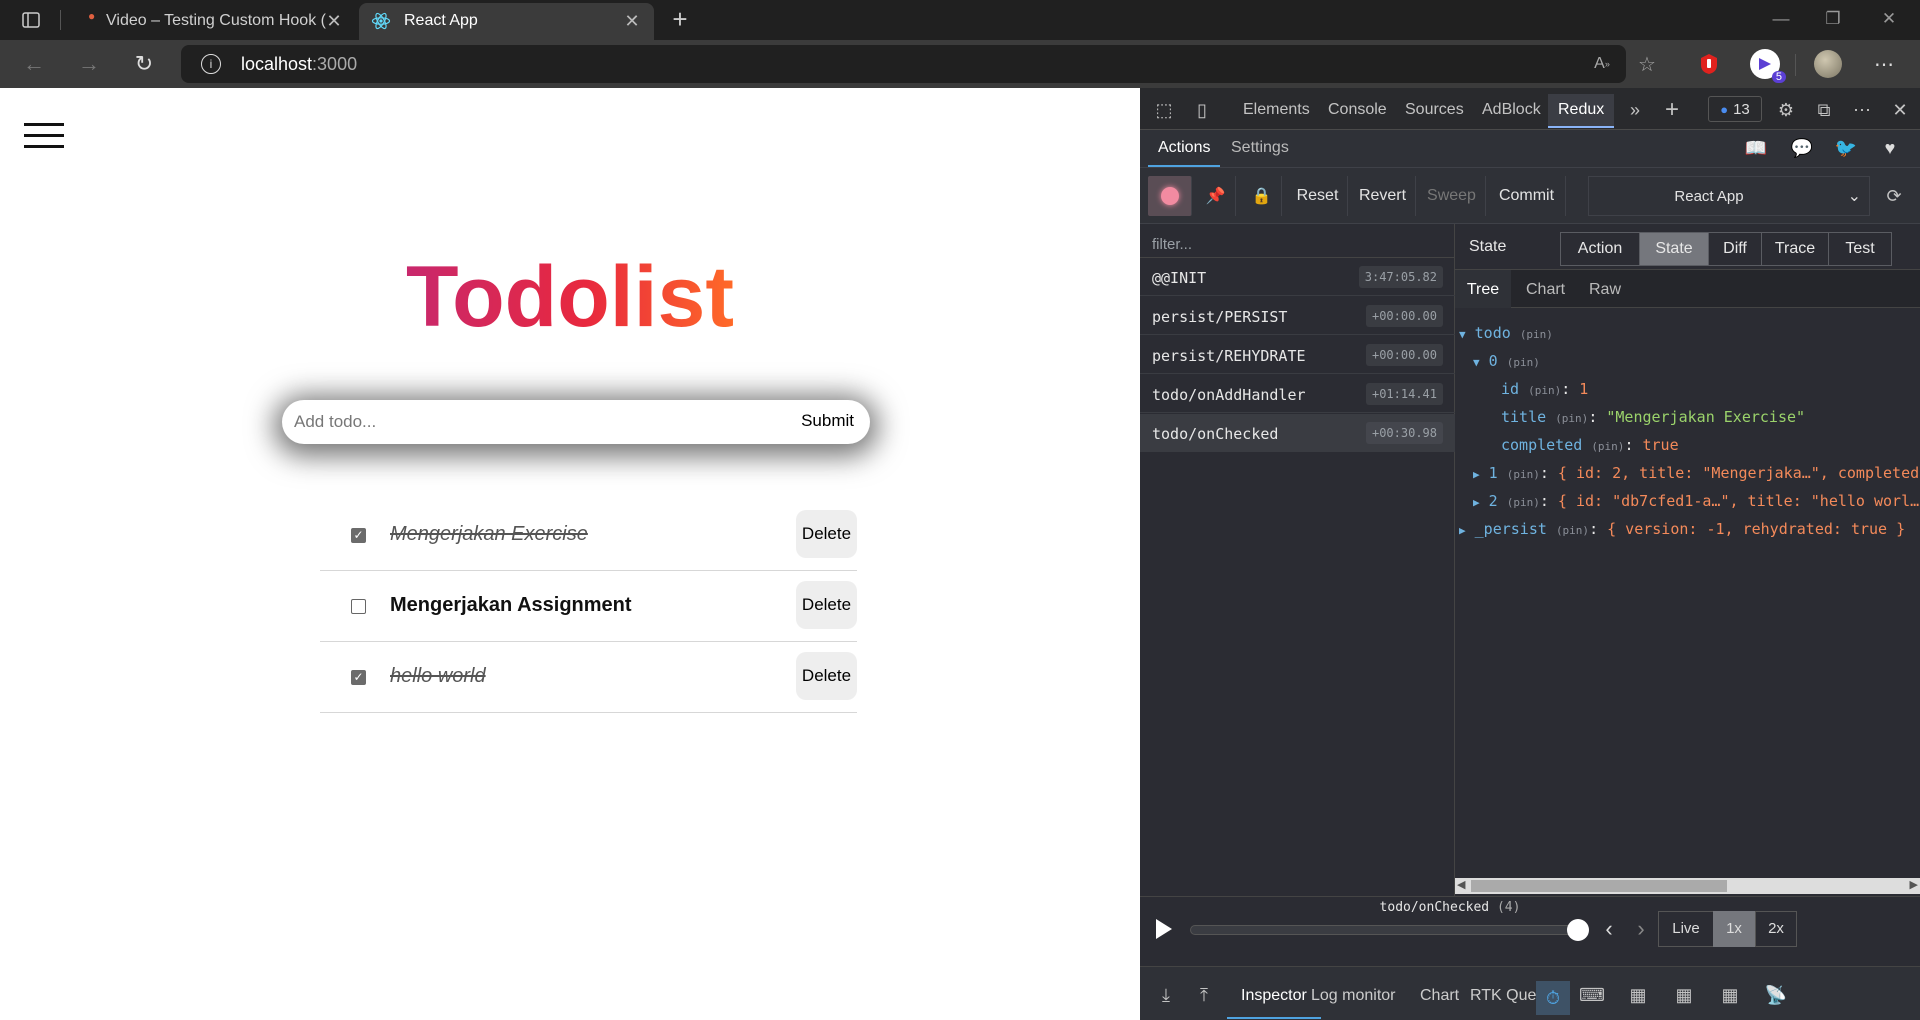 This screenshot has height=1020, width=1920. I want to click on restore-icon: ❐, so click(1833, 19).